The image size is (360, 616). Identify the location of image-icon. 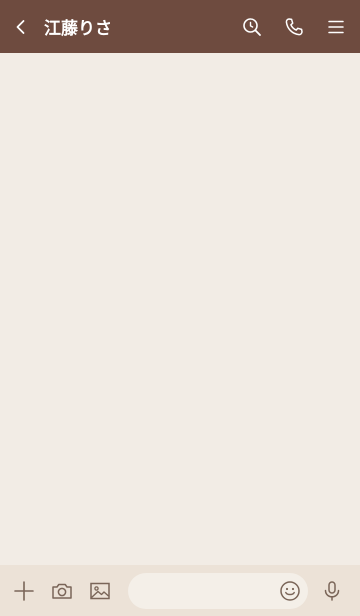
(100, 590).